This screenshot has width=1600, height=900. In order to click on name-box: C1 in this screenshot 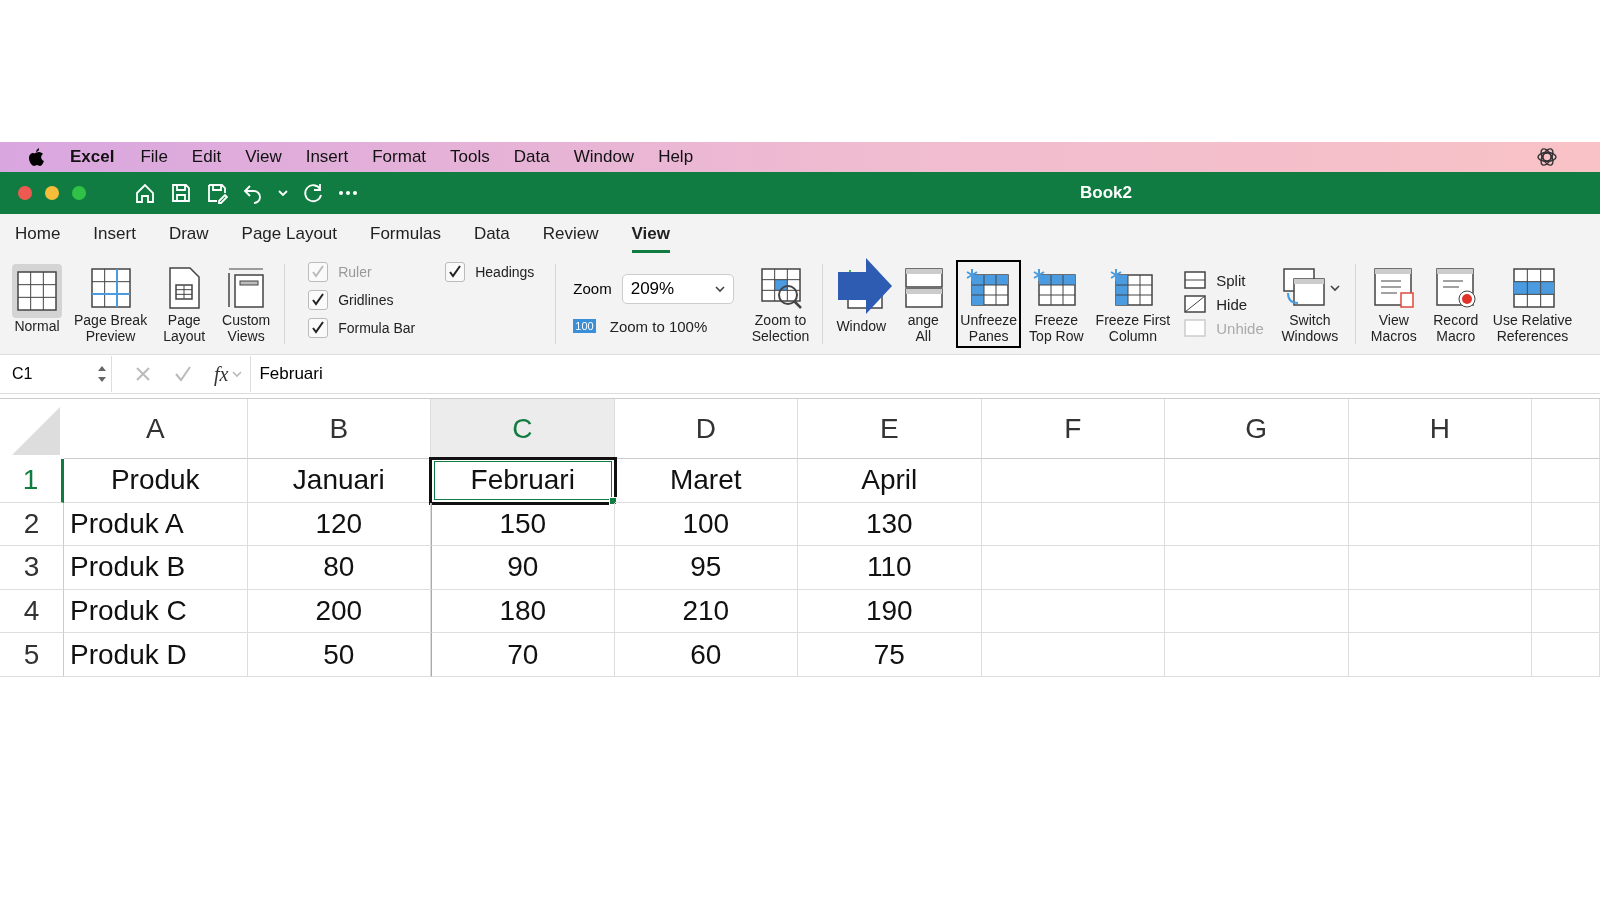, I will do `click(56, 374)`.